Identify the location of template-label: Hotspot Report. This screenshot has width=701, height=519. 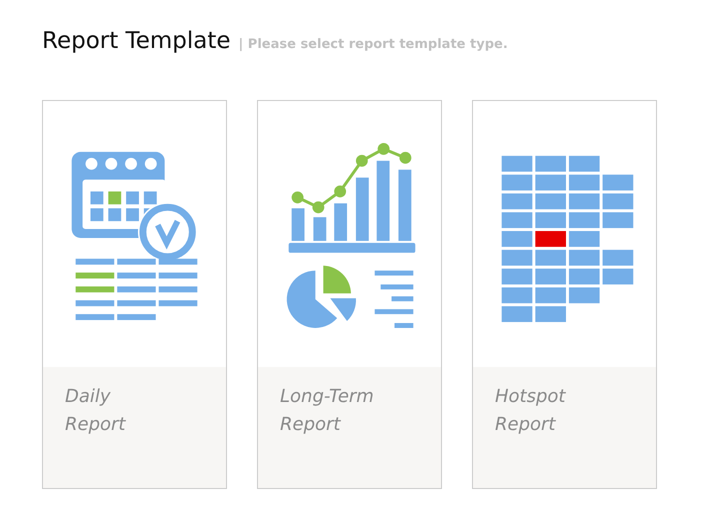
(531, 411).